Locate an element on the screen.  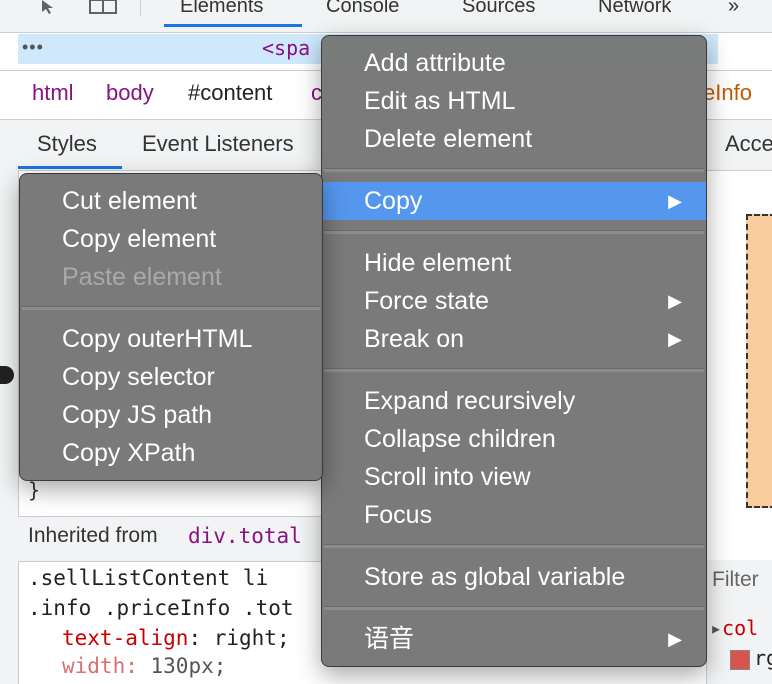
menu-item-label: Force state is located at coordinates (427, 301).